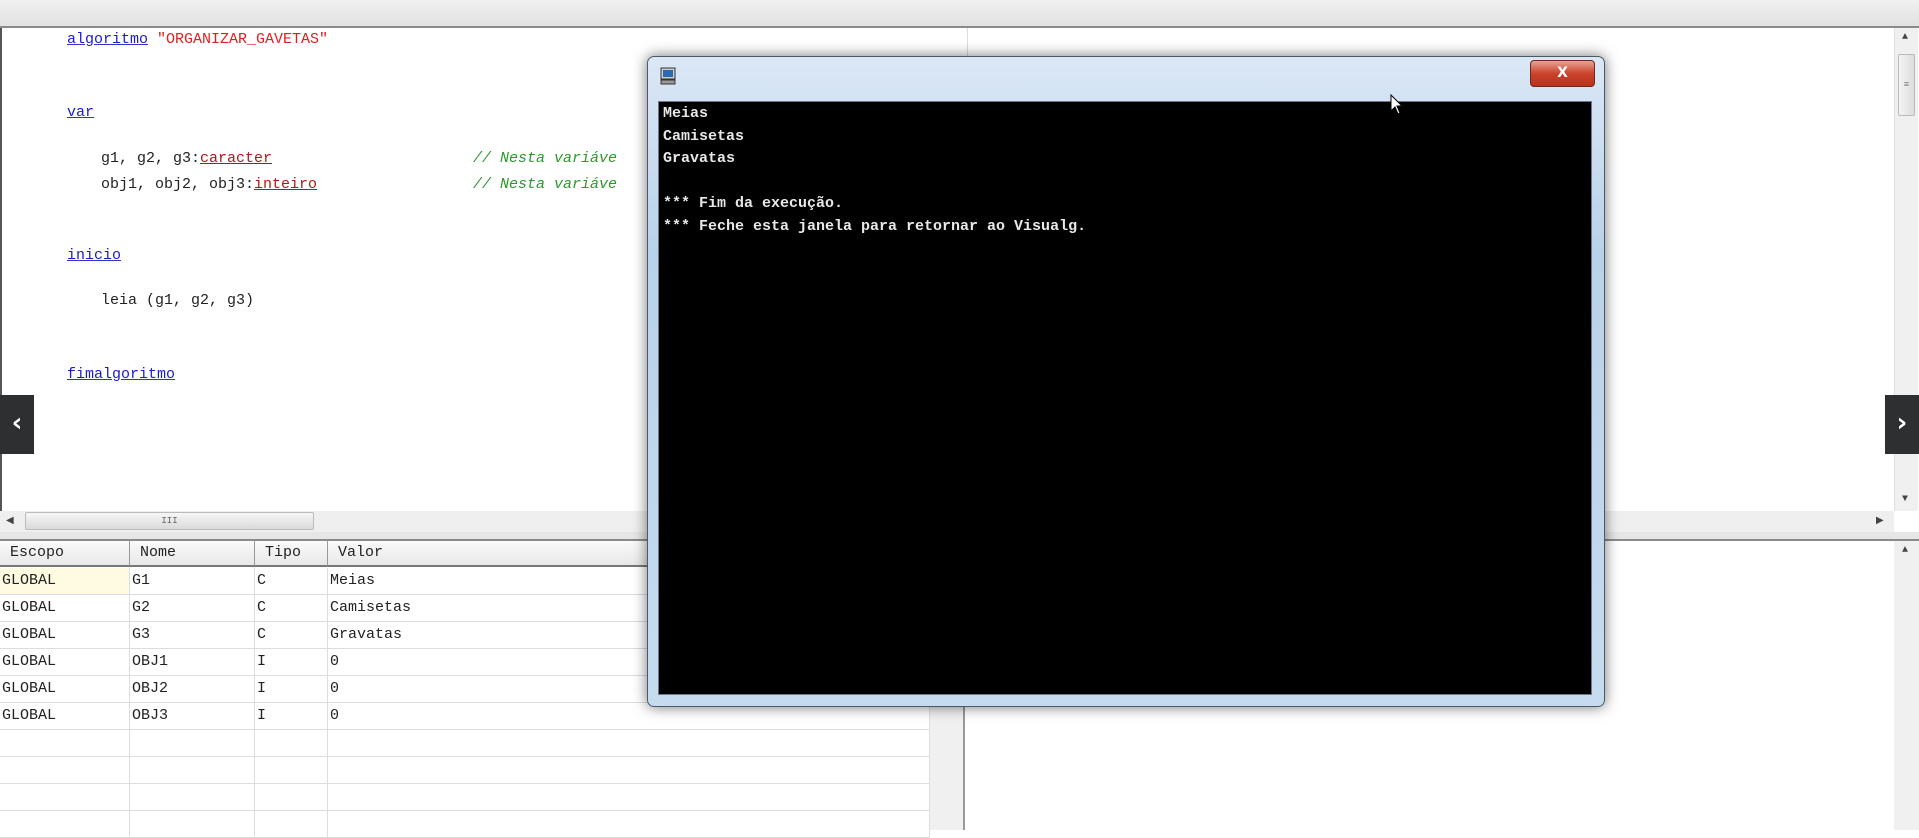 This screenshot has width=1919, height=838. I want to click on var-names: obj1, obj2, obj3:, so click(178, 184).